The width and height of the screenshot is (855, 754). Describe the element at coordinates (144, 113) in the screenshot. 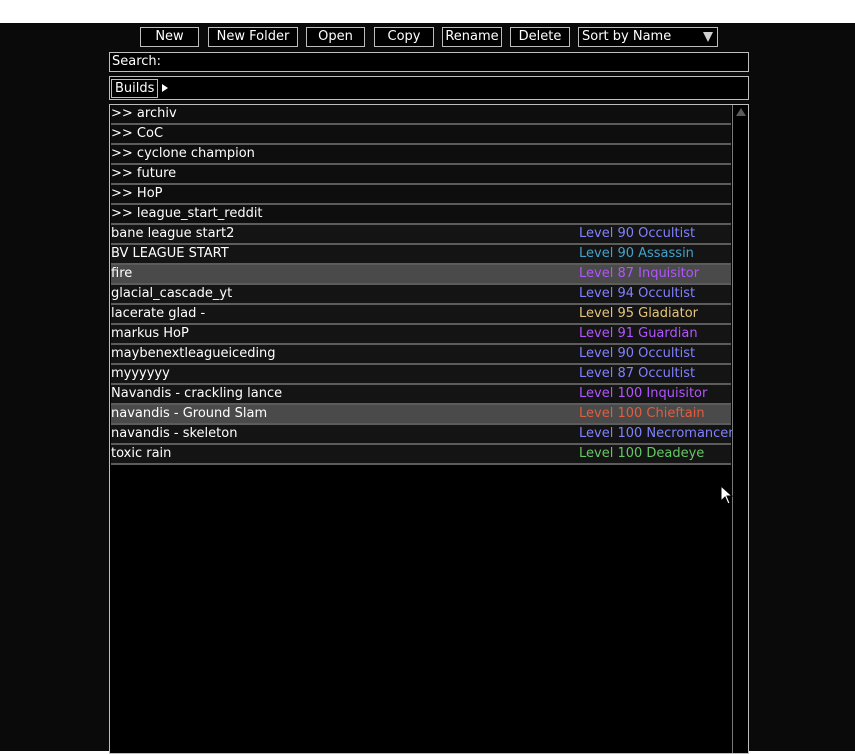

I see `folder-name: >> archiv` at that location.